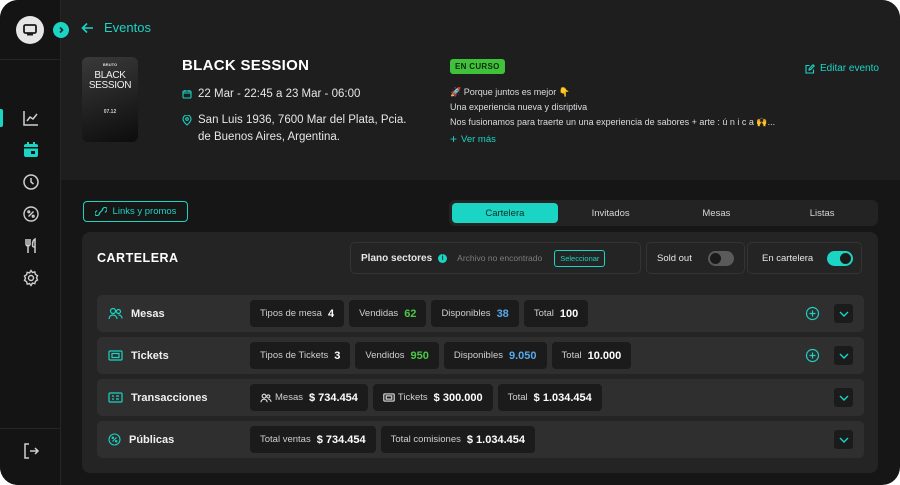 The width and height of the screenshot is (900, 485). Describe the element at coordinates (300, 355) in the screenshot. I see `stat-chip: Tipos de Tickets 3` at that location.